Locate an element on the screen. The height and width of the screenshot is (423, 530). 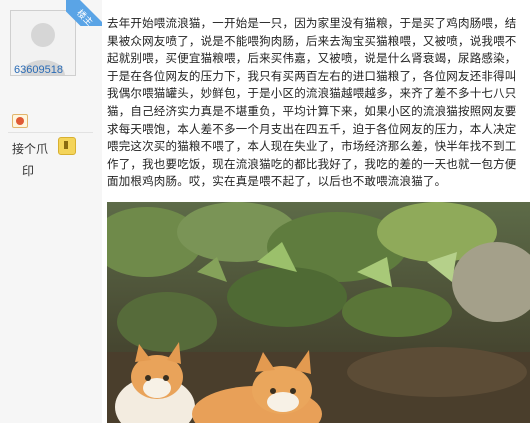
op-badge-label: 楼主 is located at coordinates (84, 13).